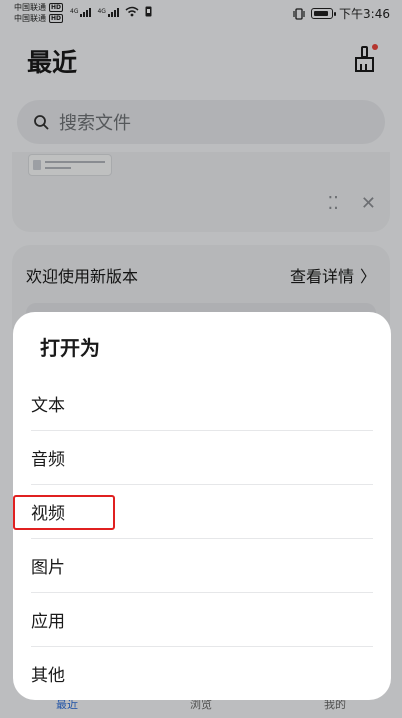 Image resolution: width=402 pixels, height=718 pixels. I want to click on option-audio: 音频, so click(202, 457).